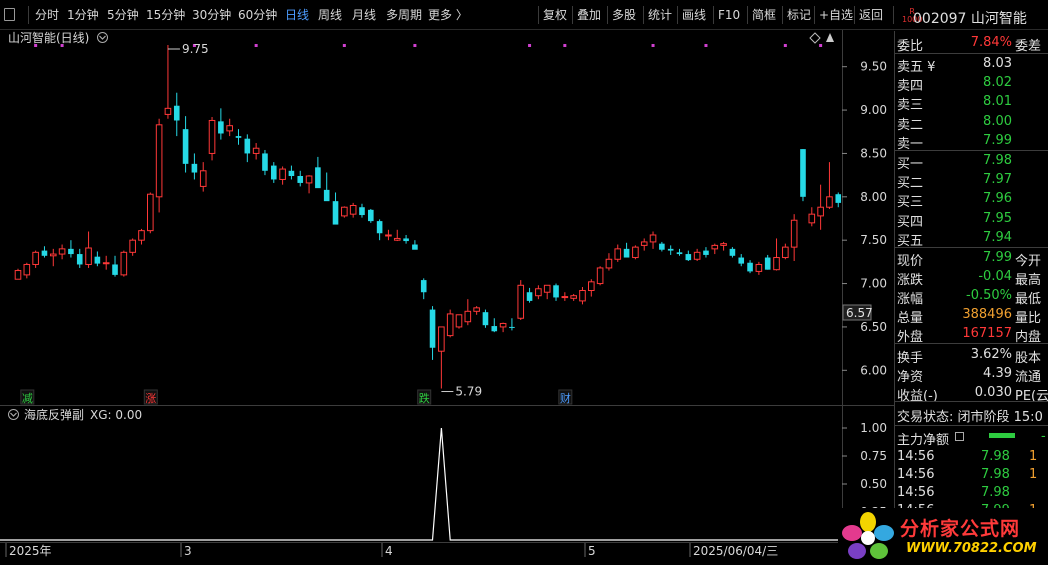 This screenshot has width=1048, height=565. I want to click on event-marker: 财, so click(565, 397).